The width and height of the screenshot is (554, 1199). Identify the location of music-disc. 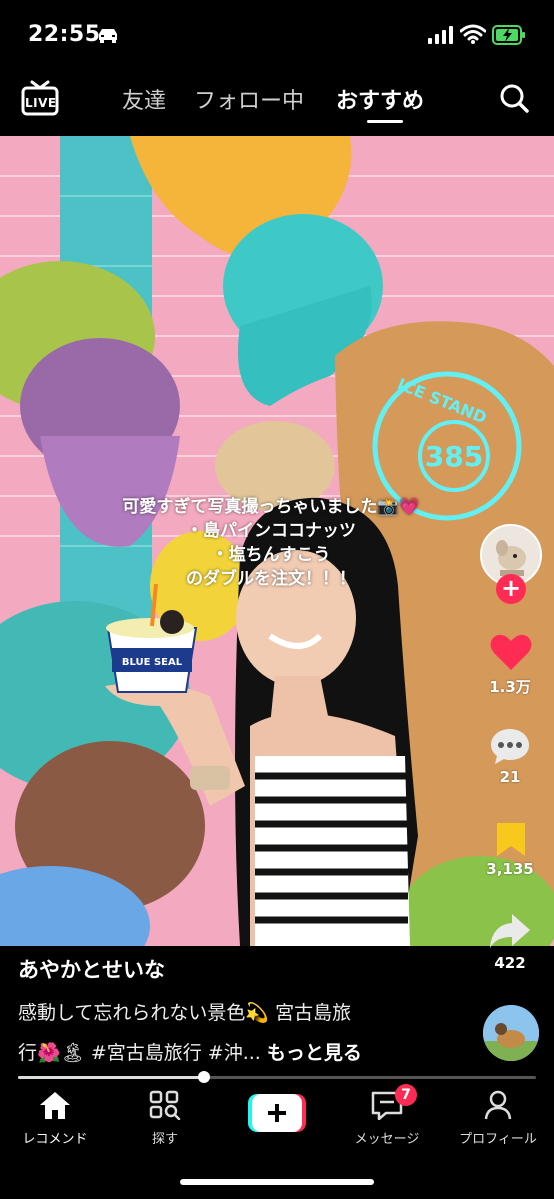
(511, 1033).